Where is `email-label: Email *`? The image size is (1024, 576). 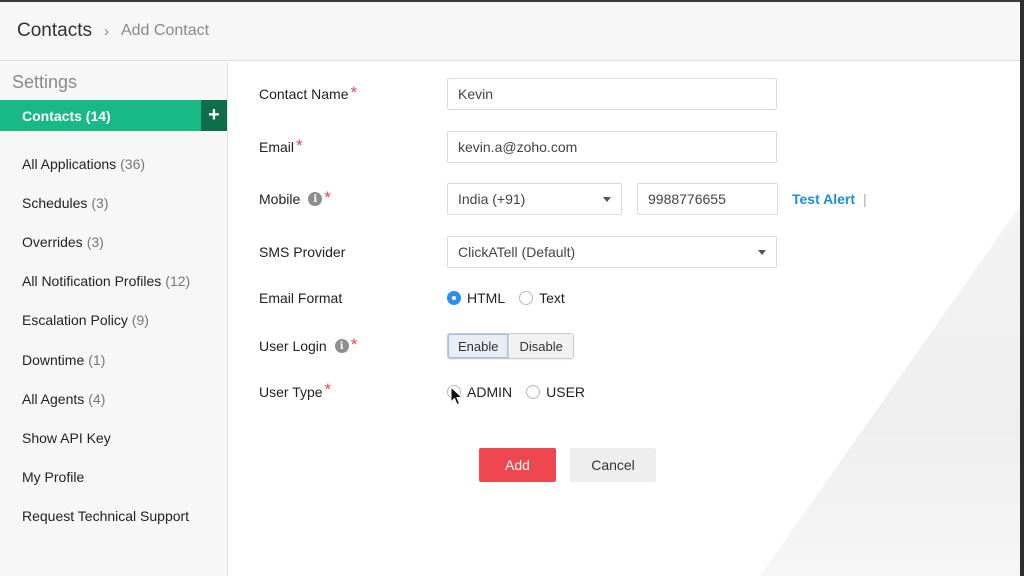 email-label: Email * is located at coordinates (353, 145).